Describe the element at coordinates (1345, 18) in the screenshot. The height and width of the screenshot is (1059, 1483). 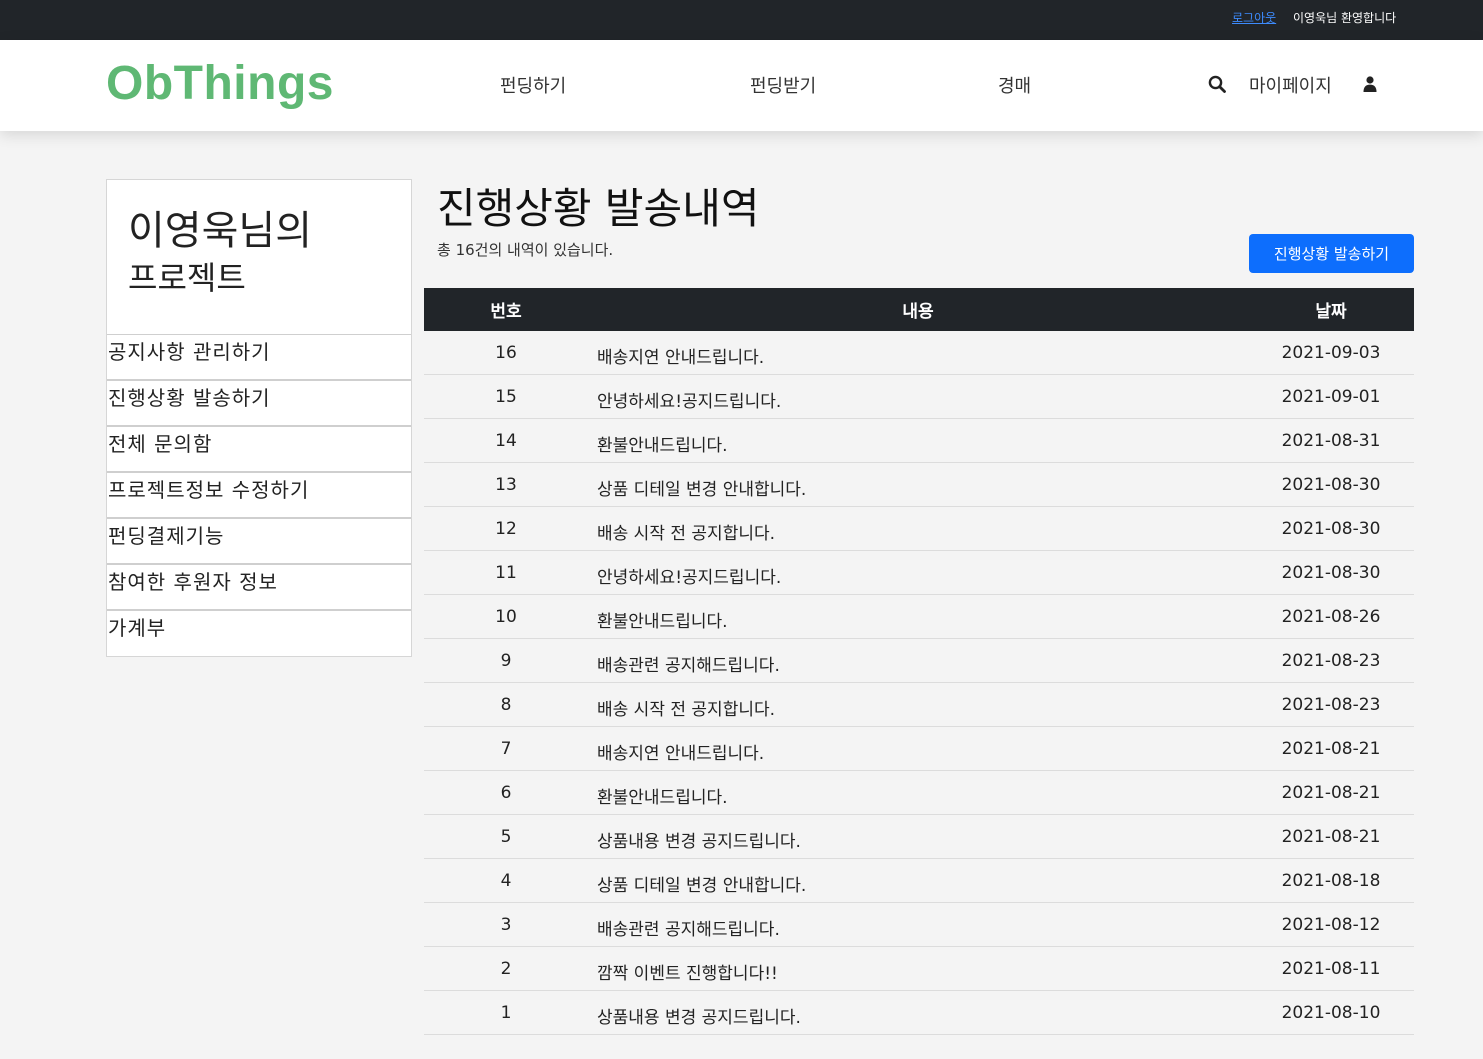
I see `welcome-text: 이영욱님 환영합니다` at that location.